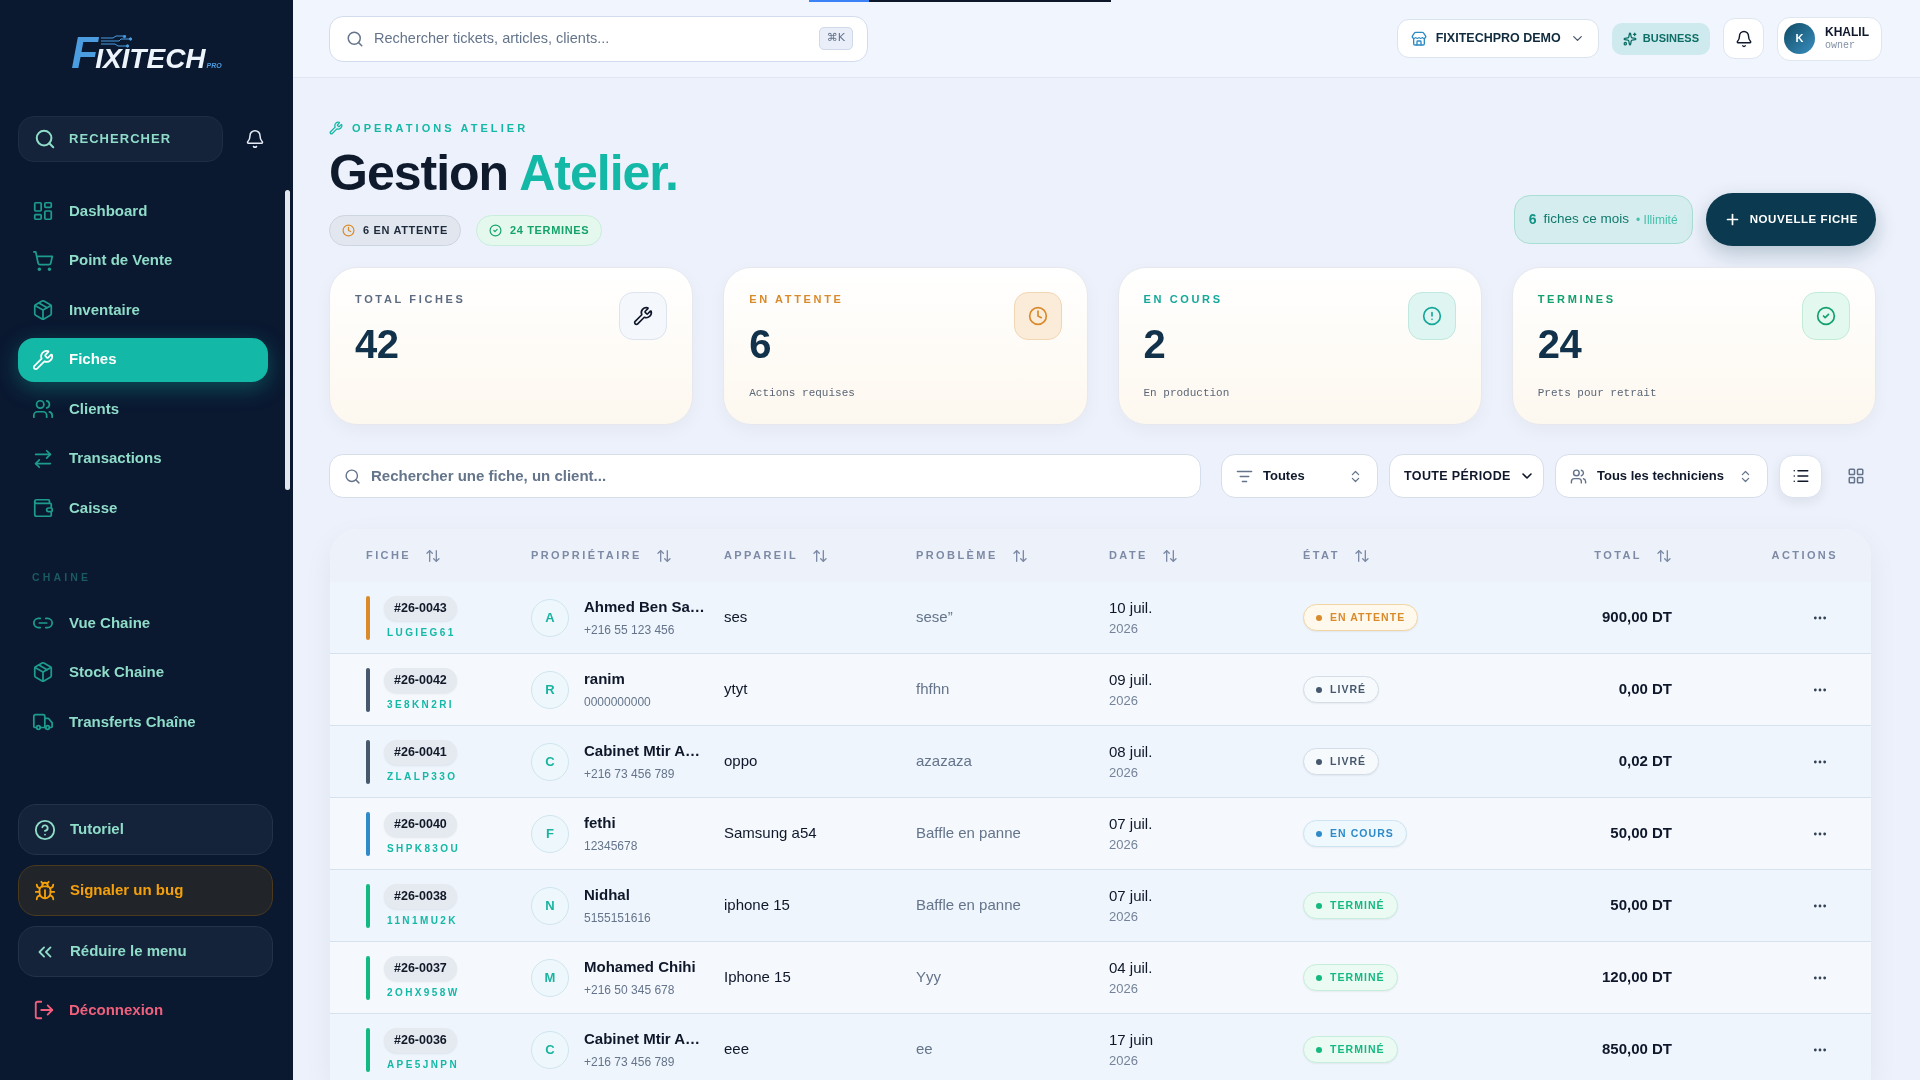 The height and width of the screenshot is (1080, 1920). What do you see at coordinates (549, 231) in the screenshot?
I see `chip-label: 24 TERMINES` at bounding box center [549, 231].